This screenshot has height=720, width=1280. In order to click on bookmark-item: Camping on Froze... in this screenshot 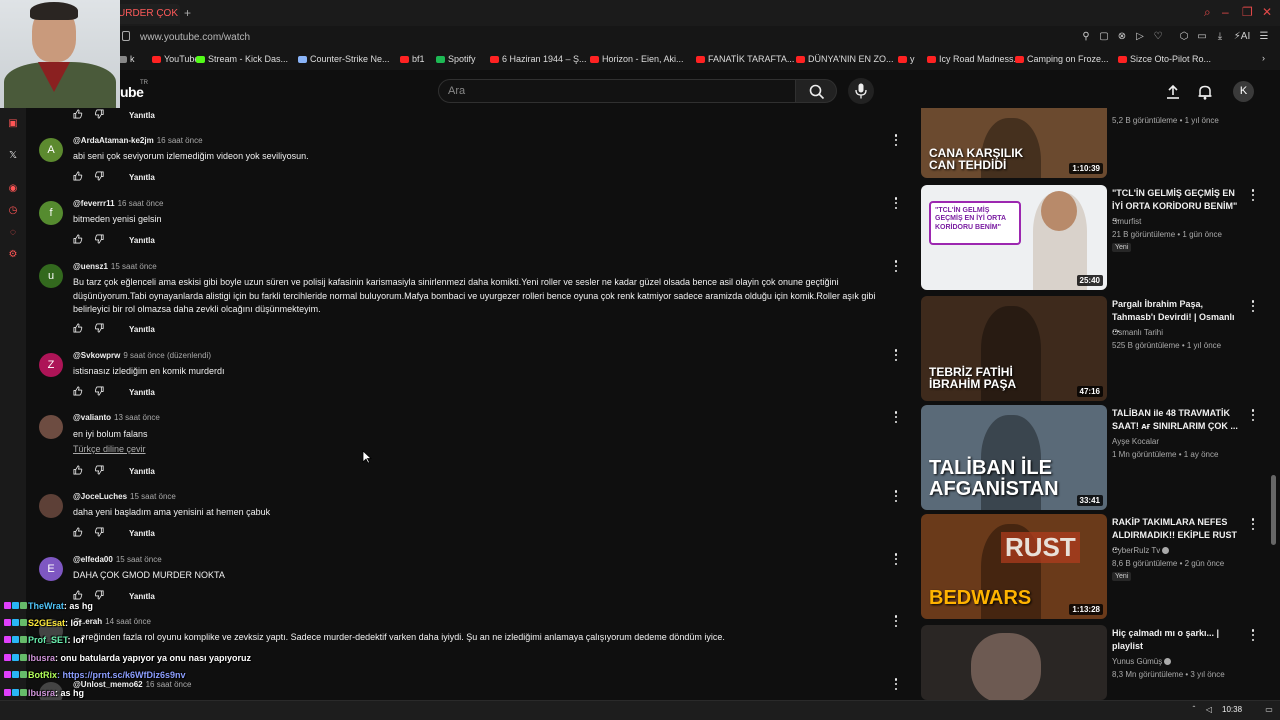, I will do `click(1062, 59)`.